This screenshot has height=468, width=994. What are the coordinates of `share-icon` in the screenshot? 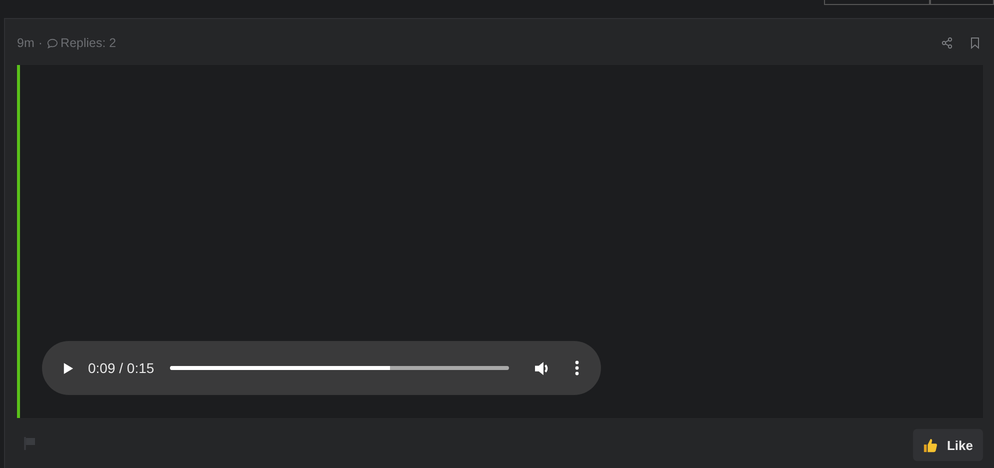 It's located at (947, 43).